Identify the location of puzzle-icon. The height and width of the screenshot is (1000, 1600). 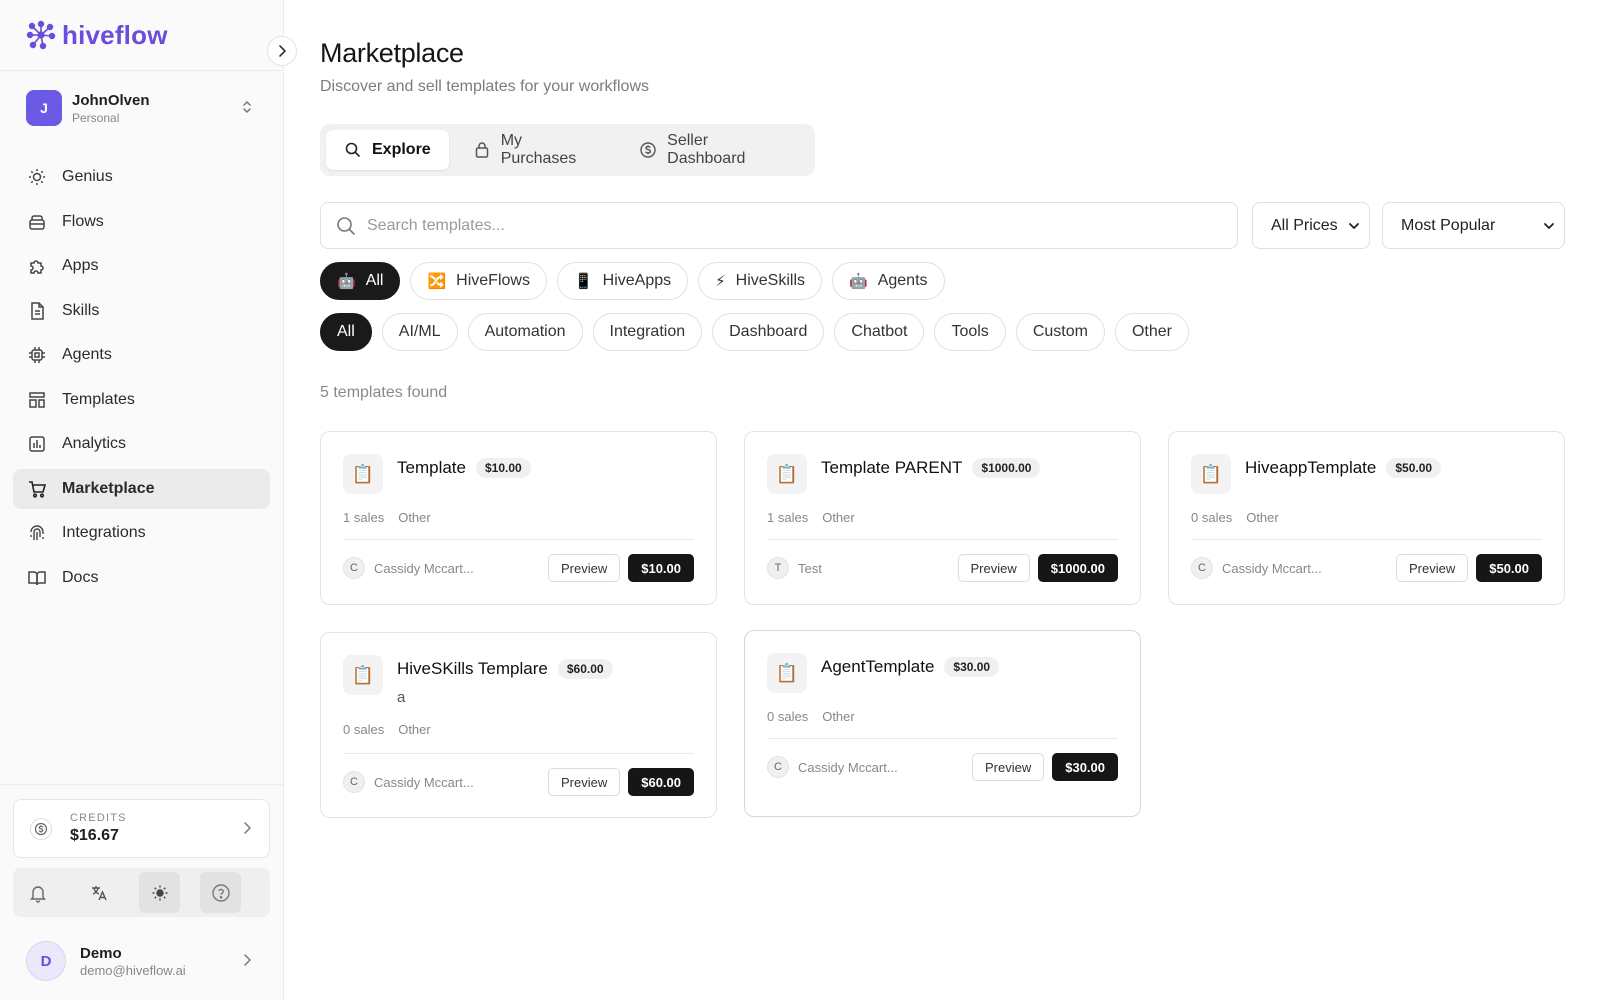
(37, 266).